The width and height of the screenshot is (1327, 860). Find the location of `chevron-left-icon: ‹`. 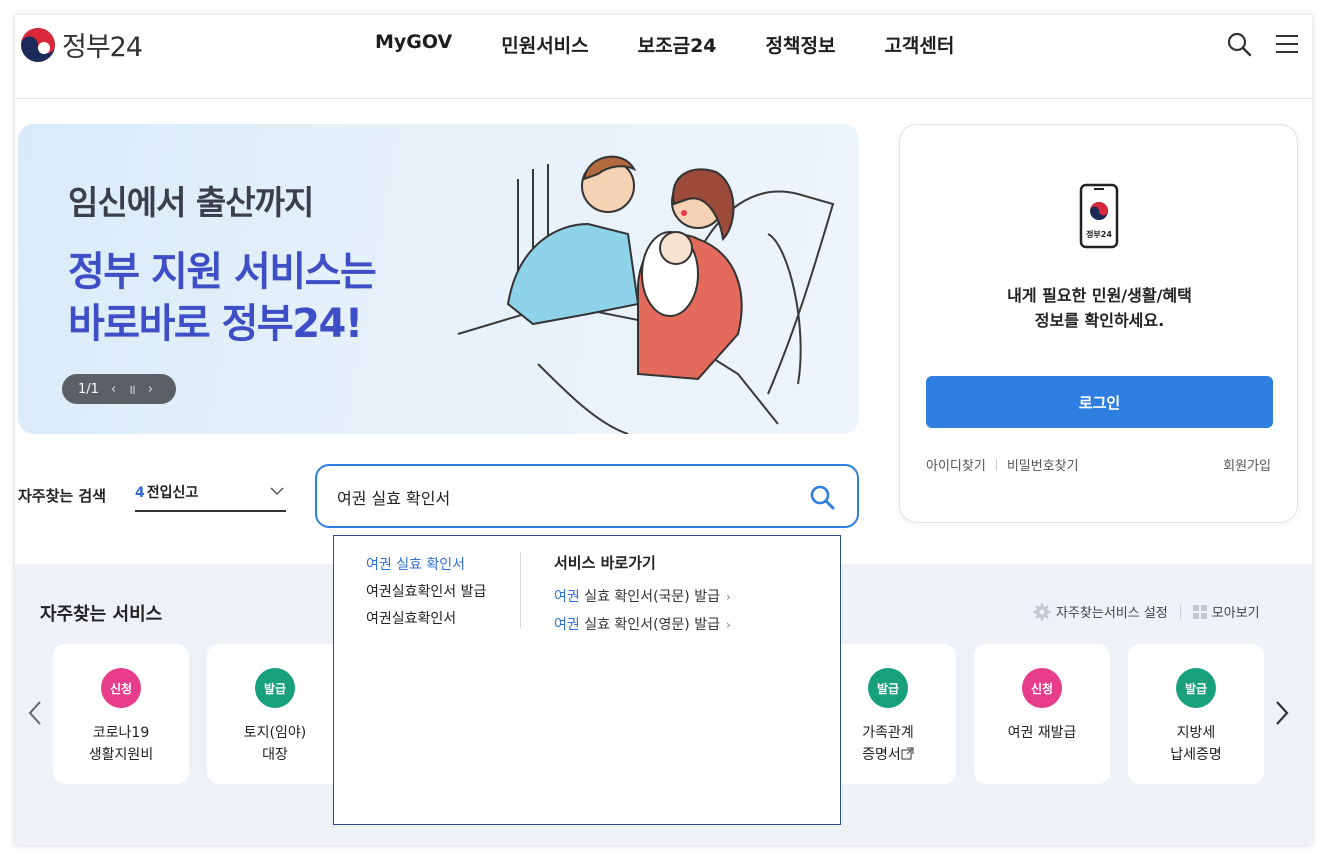

chevron-left-icon: ‹ is located at coordinates (113, 389).